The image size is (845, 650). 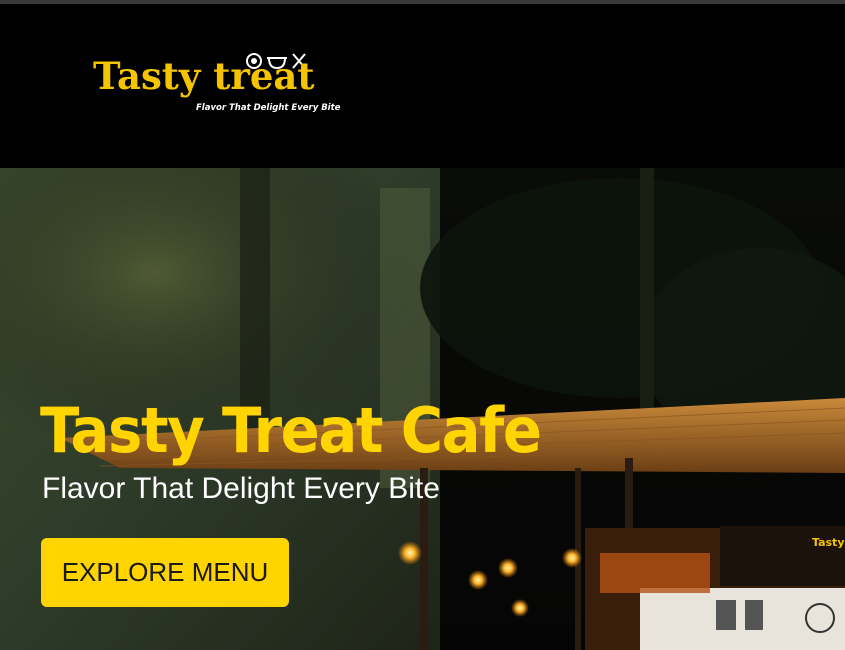 What do you see at coordinates (204, 76) in the screenshot?
I see `logo-name: Tasty treat` at bounding box center [204, 76].